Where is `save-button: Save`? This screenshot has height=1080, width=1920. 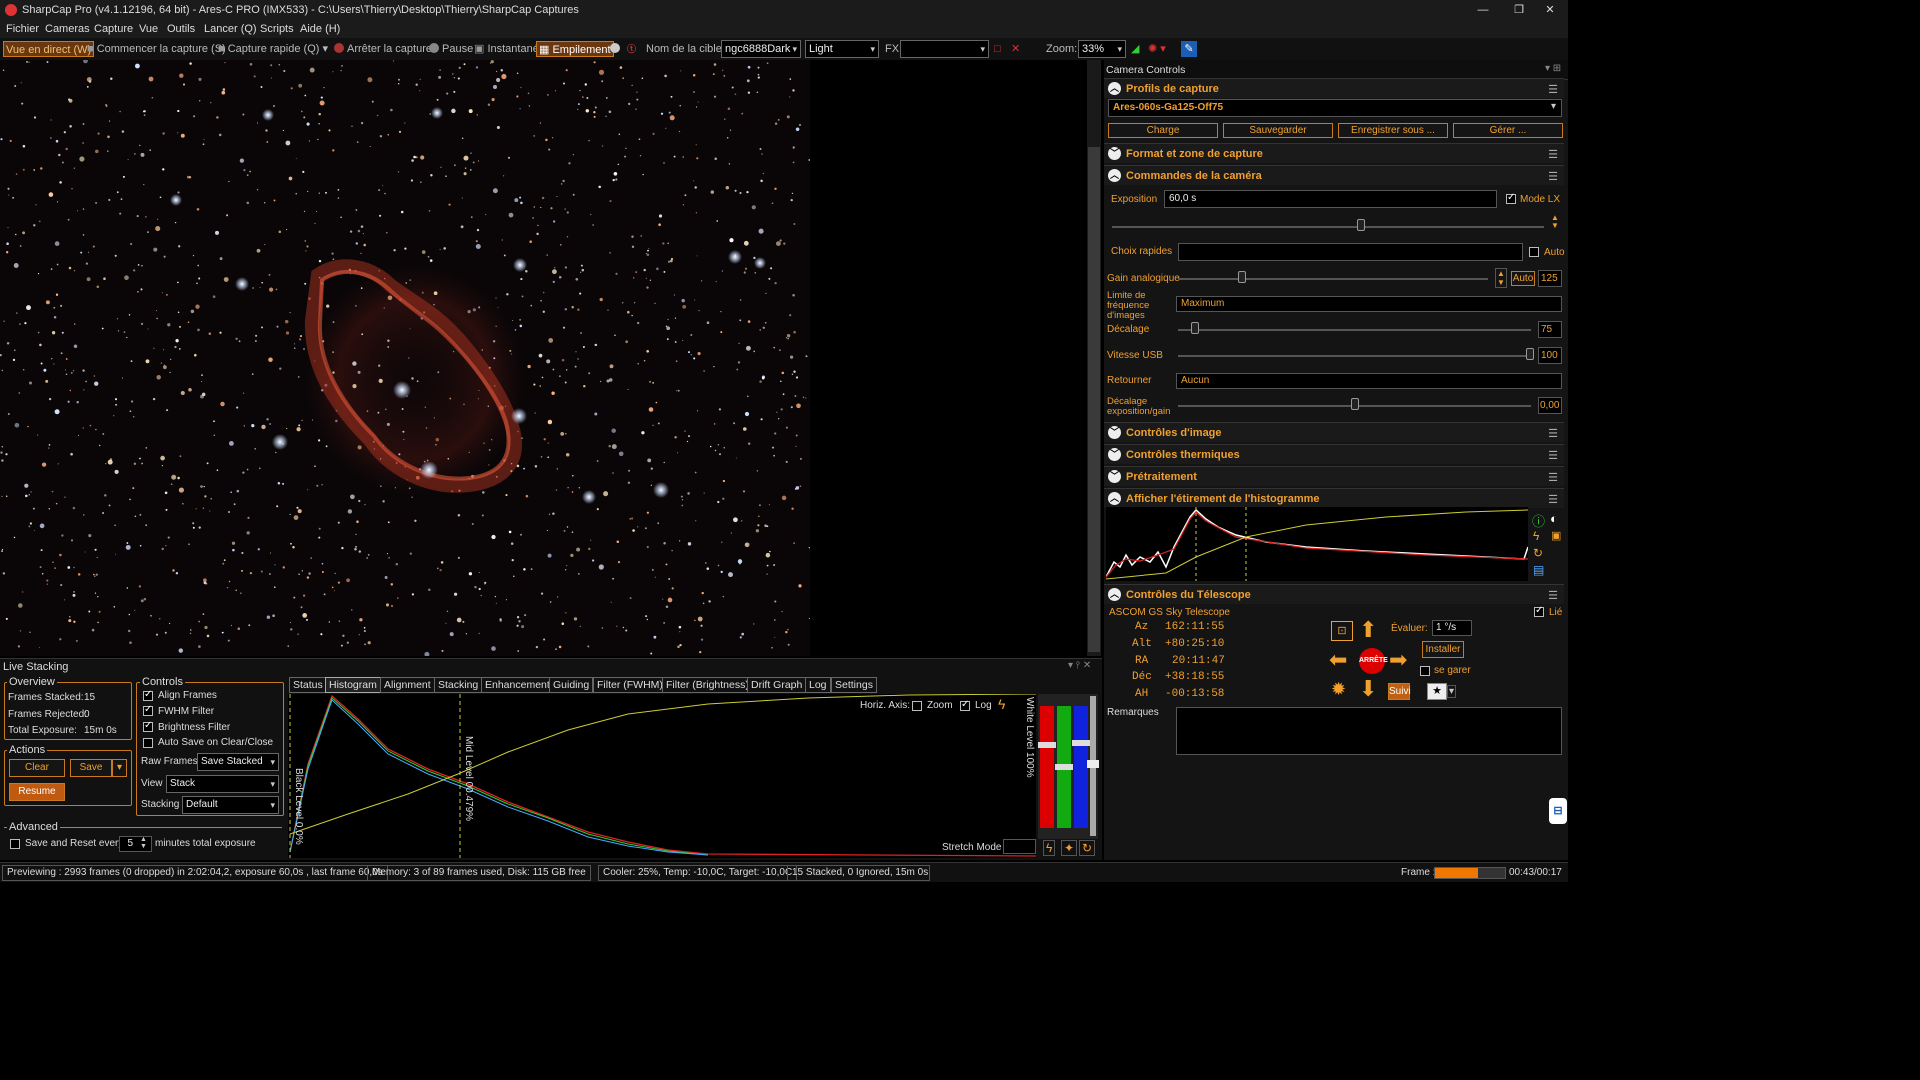
save-button: Save is located at coordinates (91, 768).